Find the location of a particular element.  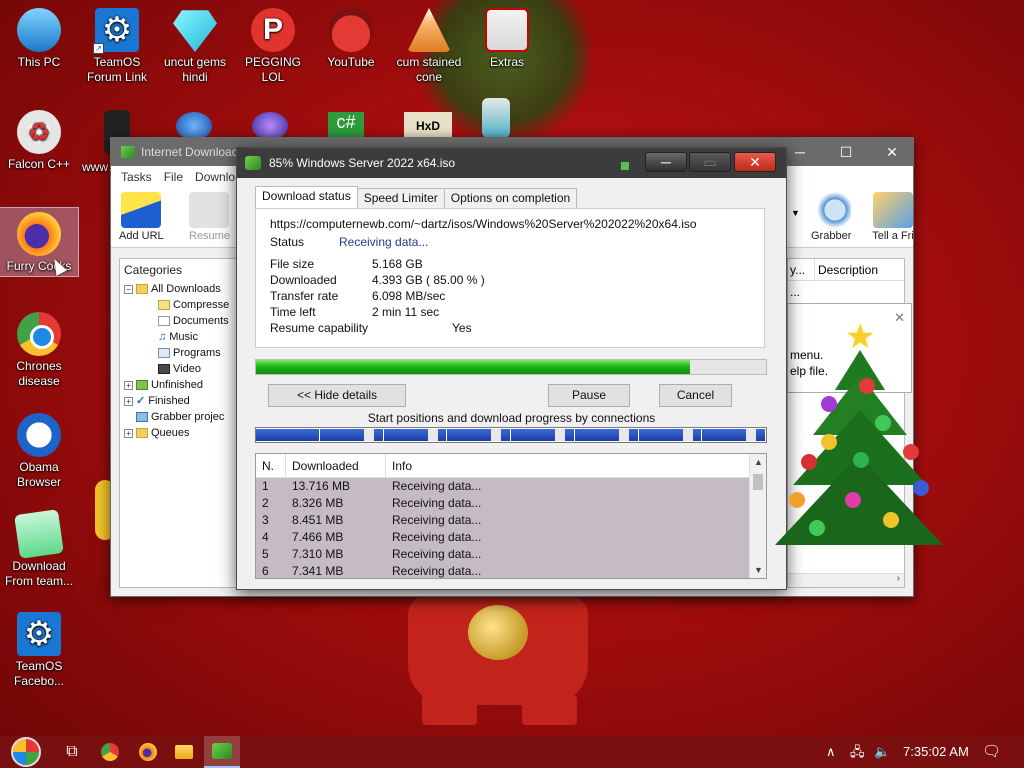

category-unfinished: + Unfinished is located at coordinates (179, 385).